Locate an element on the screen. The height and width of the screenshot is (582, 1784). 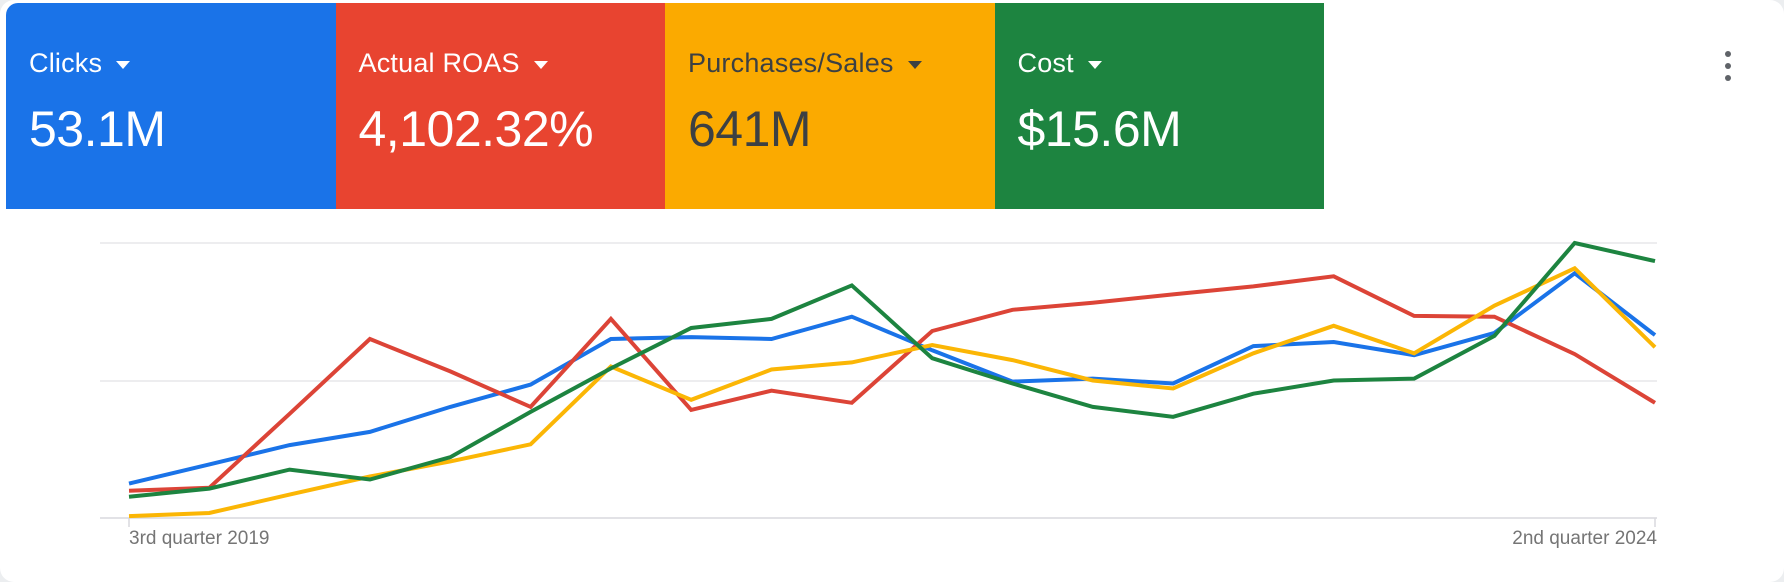
x-axis-end-label: 2nd quarter 2024 is located at coordinates (1584, 538).